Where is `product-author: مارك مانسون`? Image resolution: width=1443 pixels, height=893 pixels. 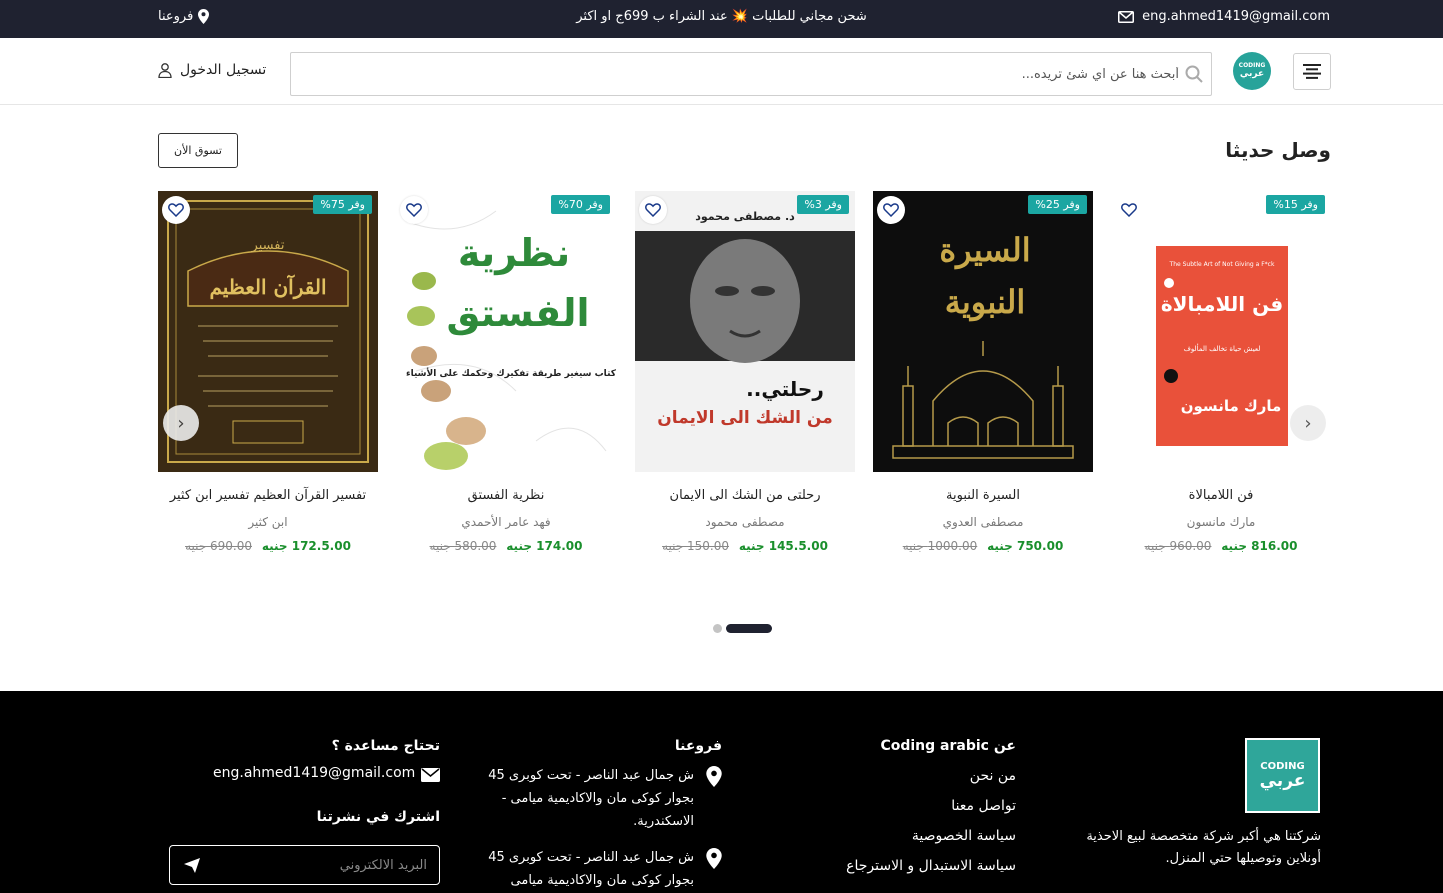 product-author: مارك مانسون is located at coordinates (1221, 522).